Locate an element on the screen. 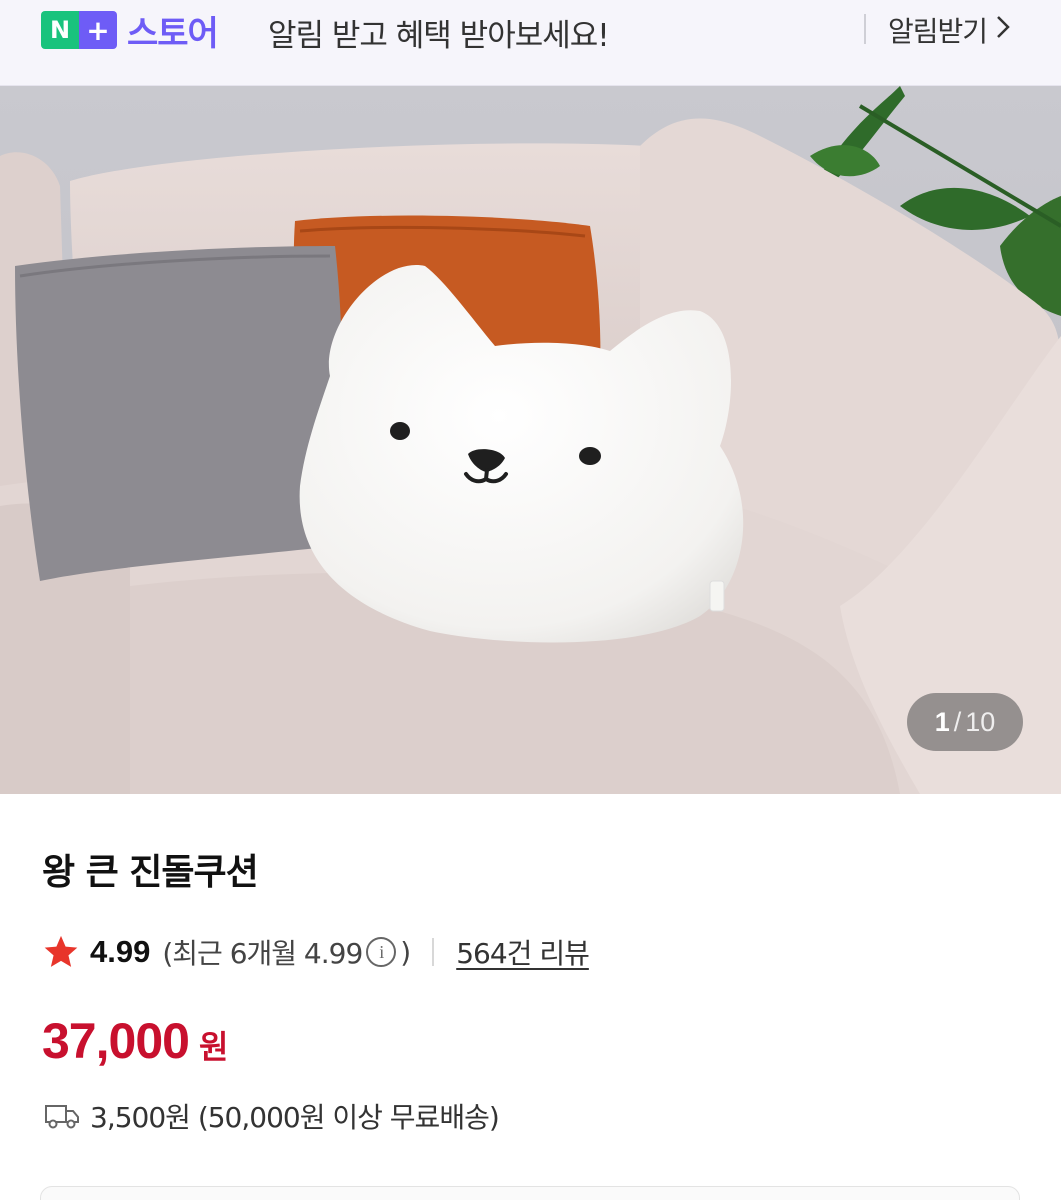 This screenshot has width=1061, height=1200. info-icon: i is located at coordinates (381, 952).